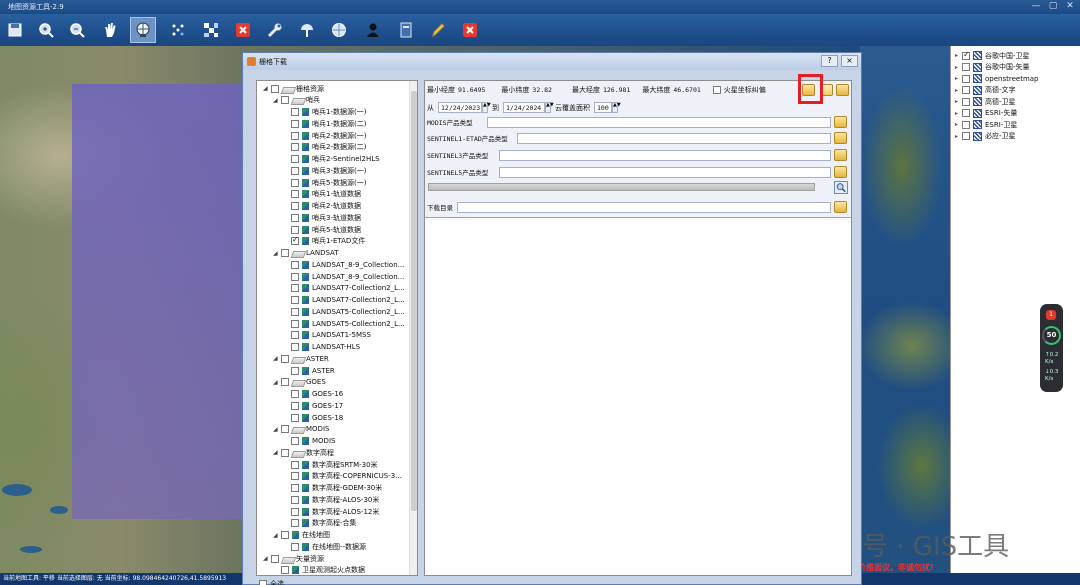  What do you see at coordinates (644, 207) in the screenshot?
I see `download-dir-input` at bounding box center [644, 207].